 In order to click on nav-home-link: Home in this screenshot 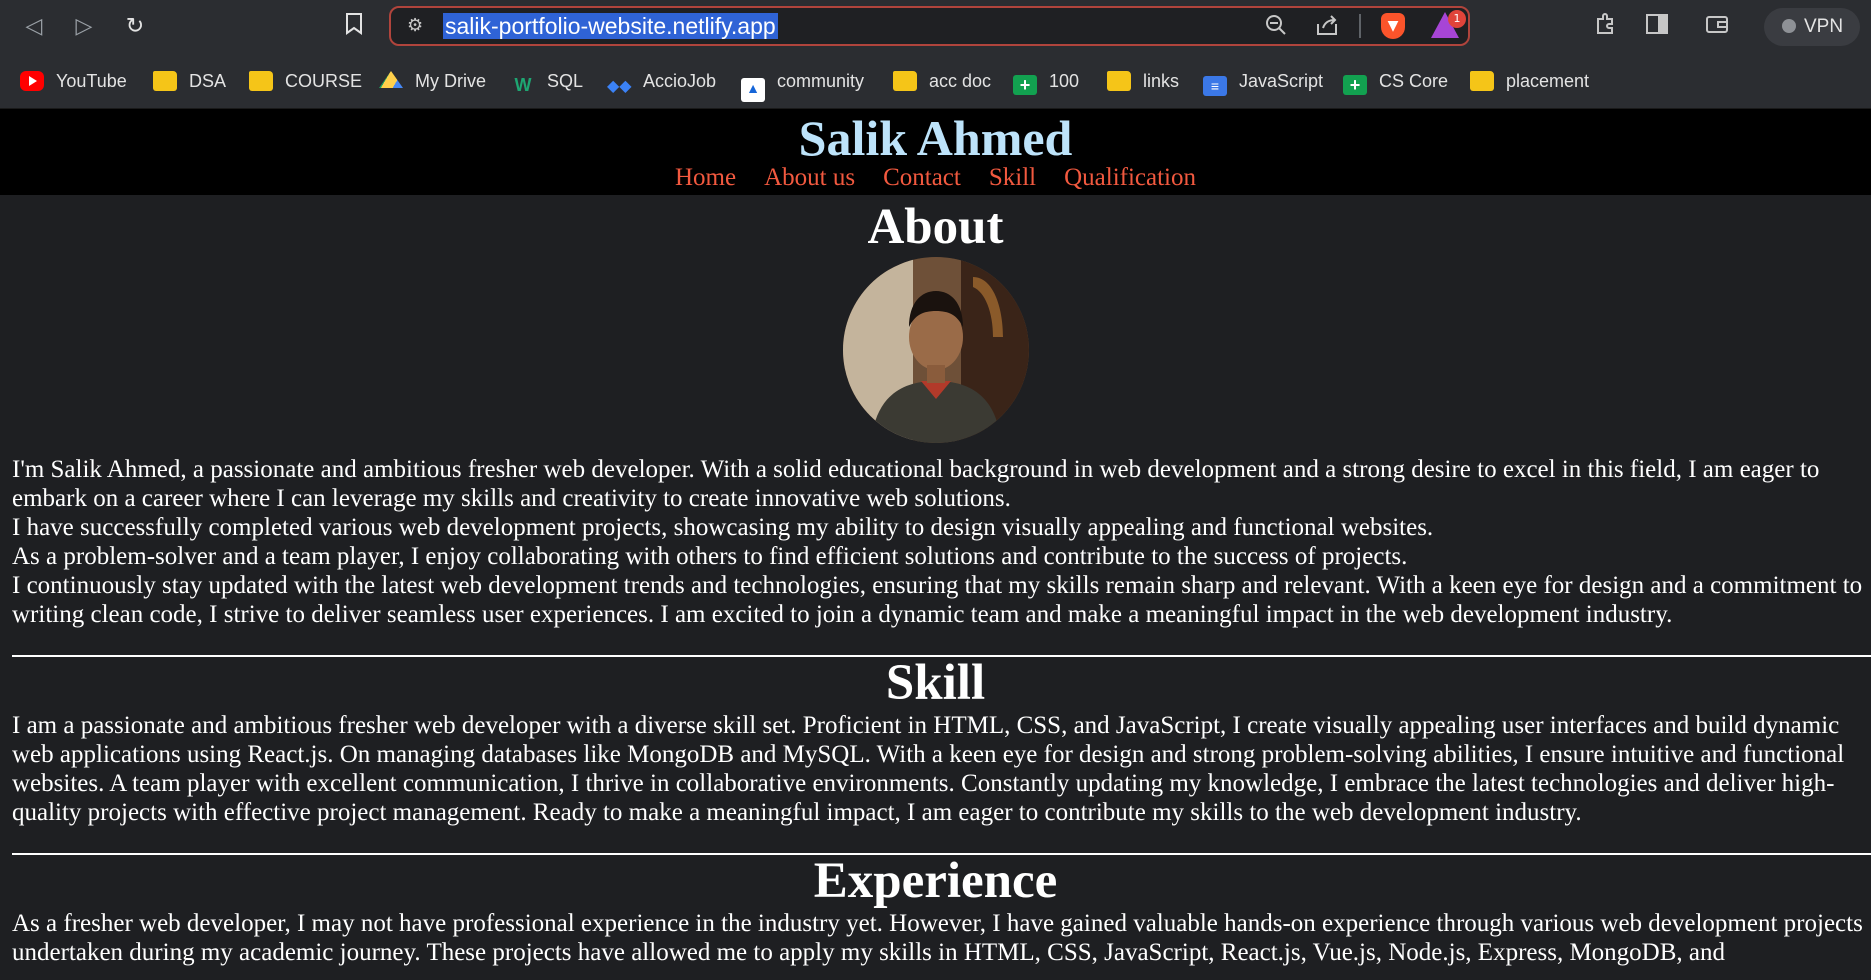, I will do `click(705, 177)`.